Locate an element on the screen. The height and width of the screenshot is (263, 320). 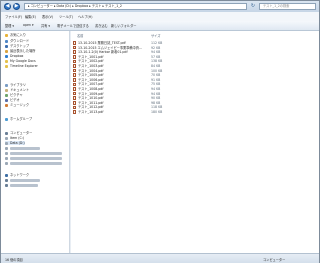
sidebar-item-drive-c: Item (C:) is located at coordinates (14, 138).